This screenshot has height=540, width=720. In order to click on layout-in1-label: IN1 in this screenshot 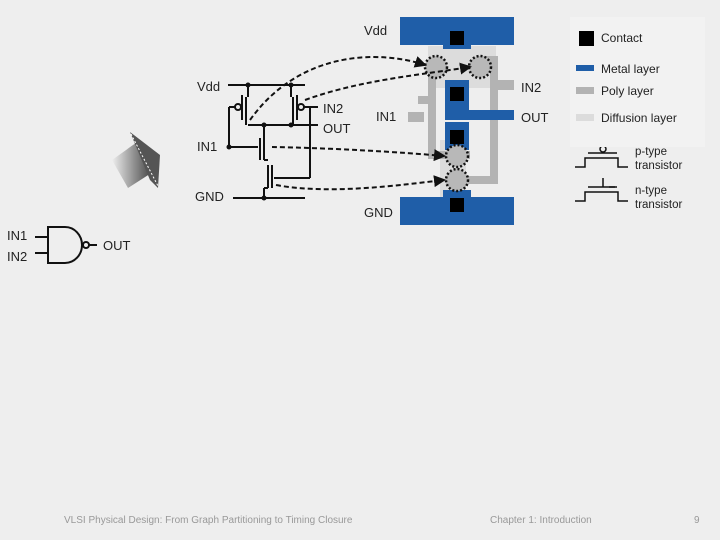, I will do `click(386, 116)`.